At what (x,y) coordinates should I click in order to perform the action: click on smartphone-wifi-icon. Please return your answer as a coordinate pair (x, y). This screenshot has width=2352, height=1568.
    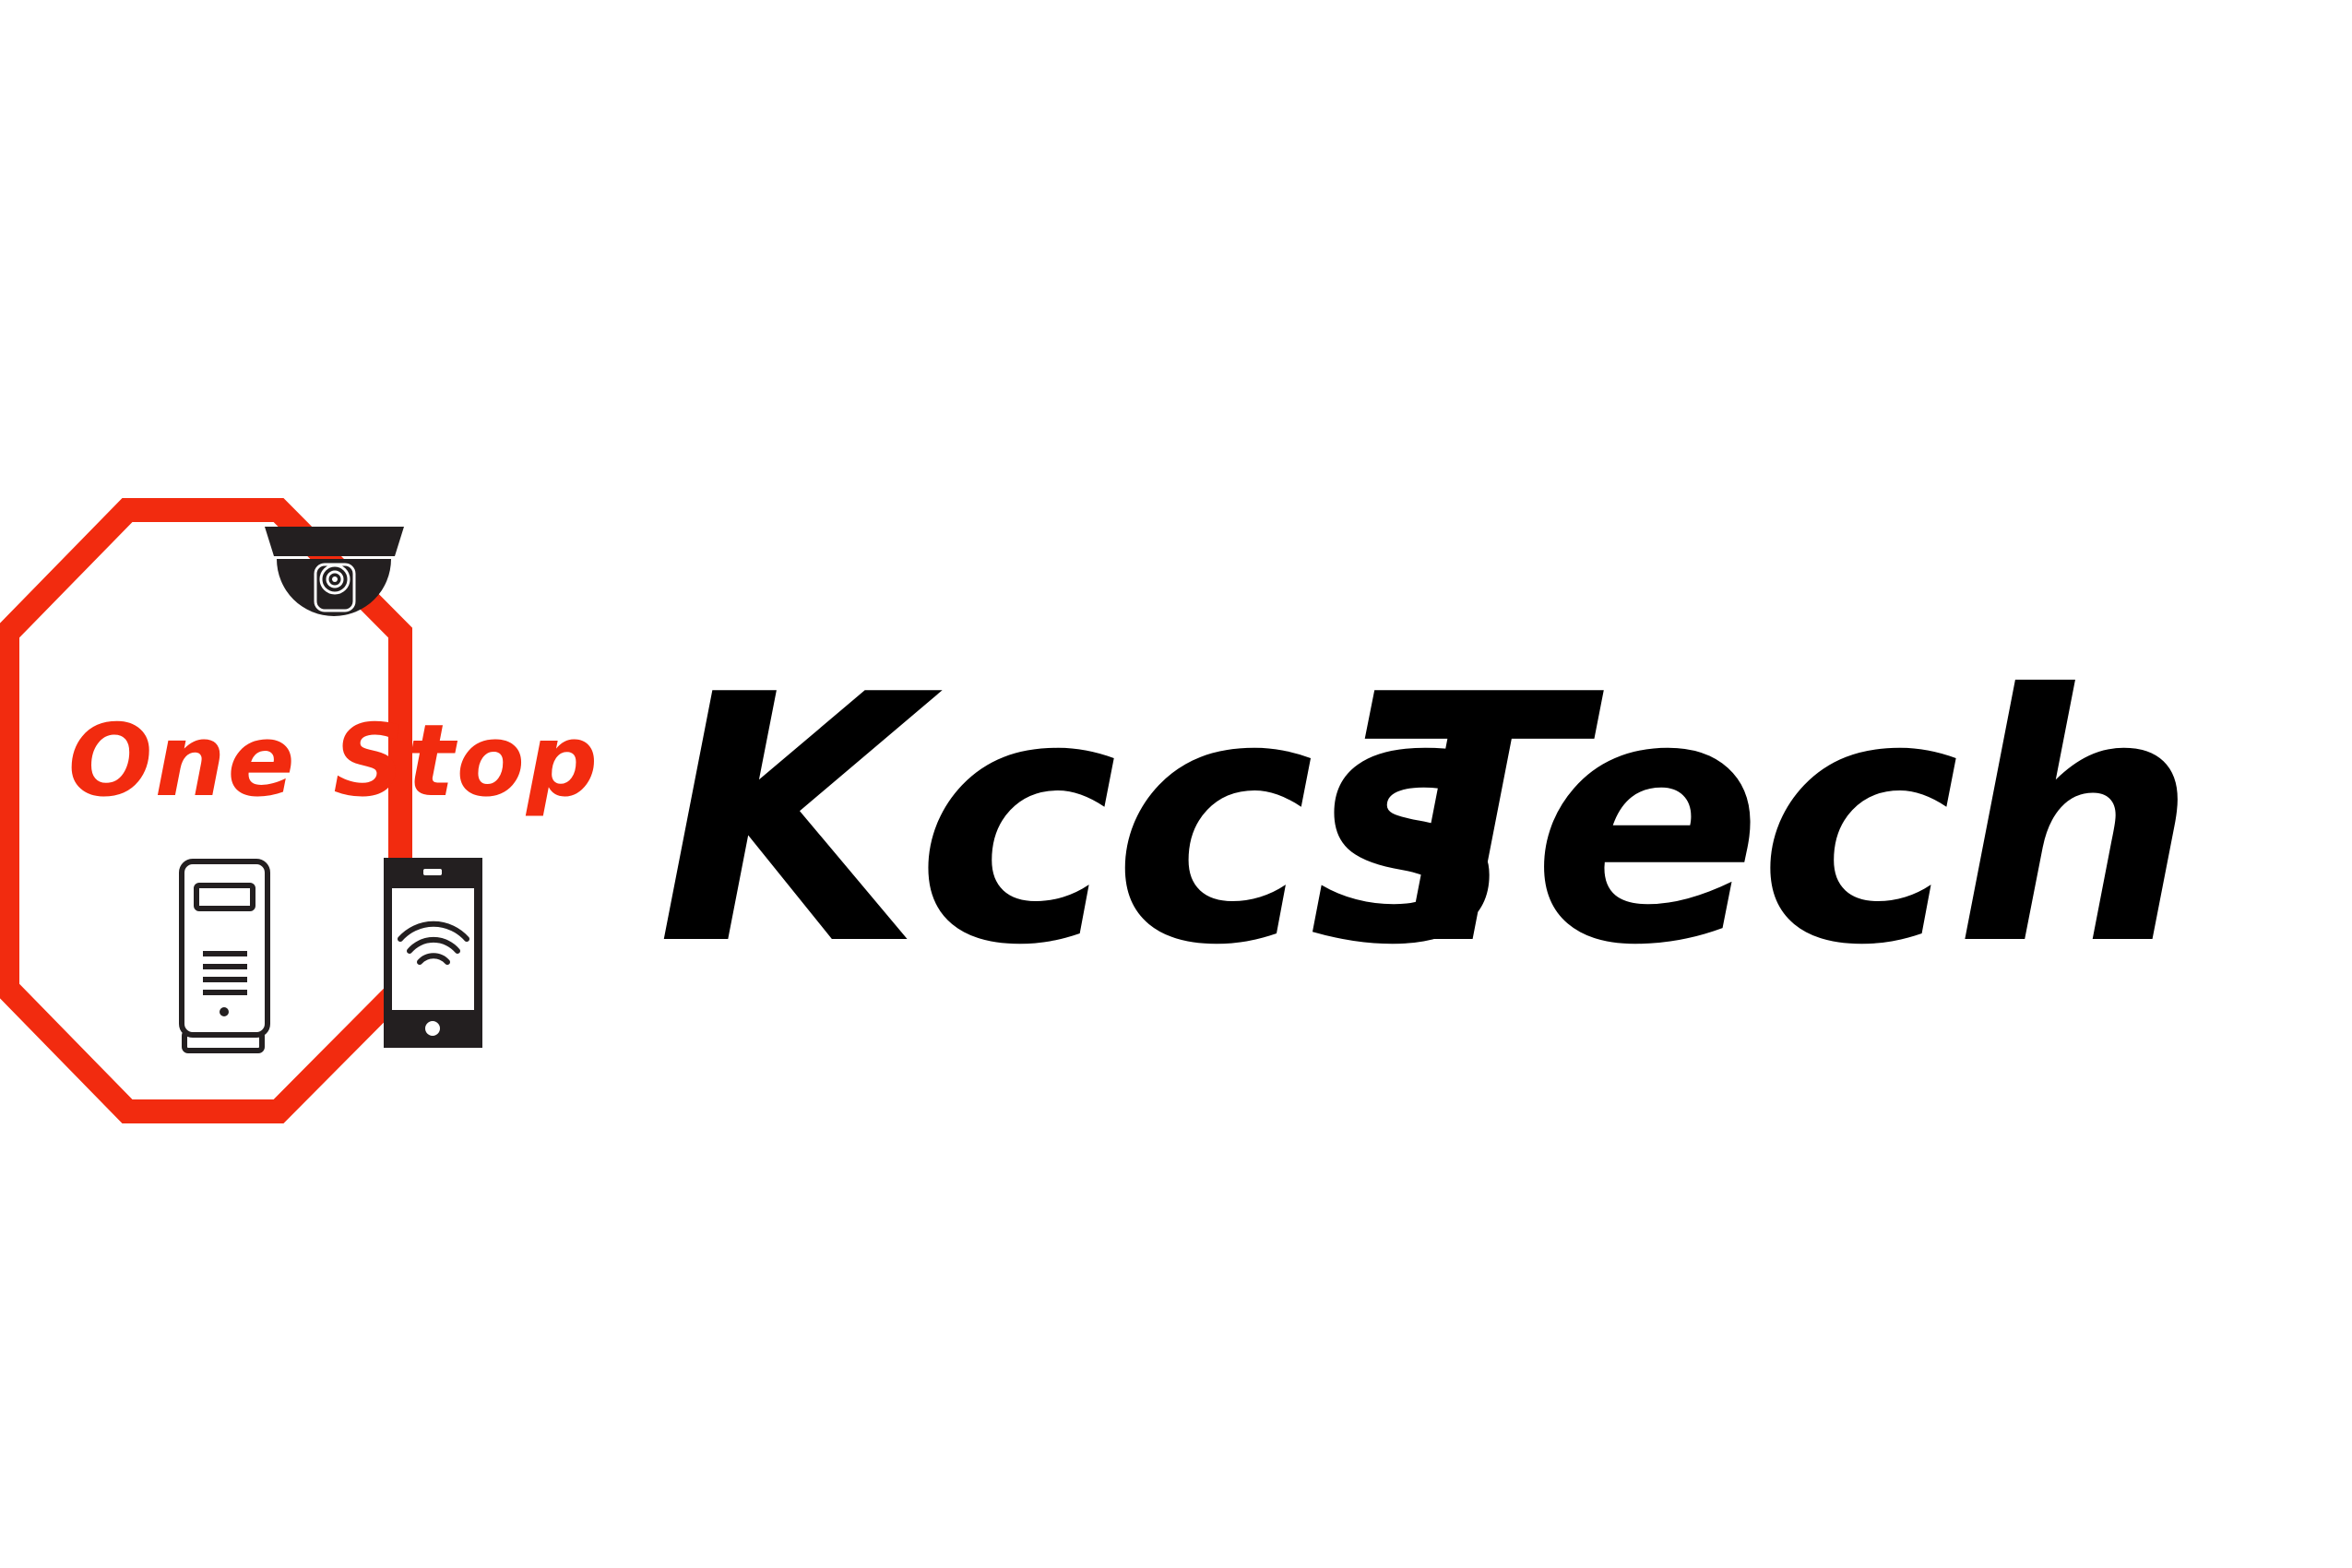
    Looking at the image, I should click on (433, 953).